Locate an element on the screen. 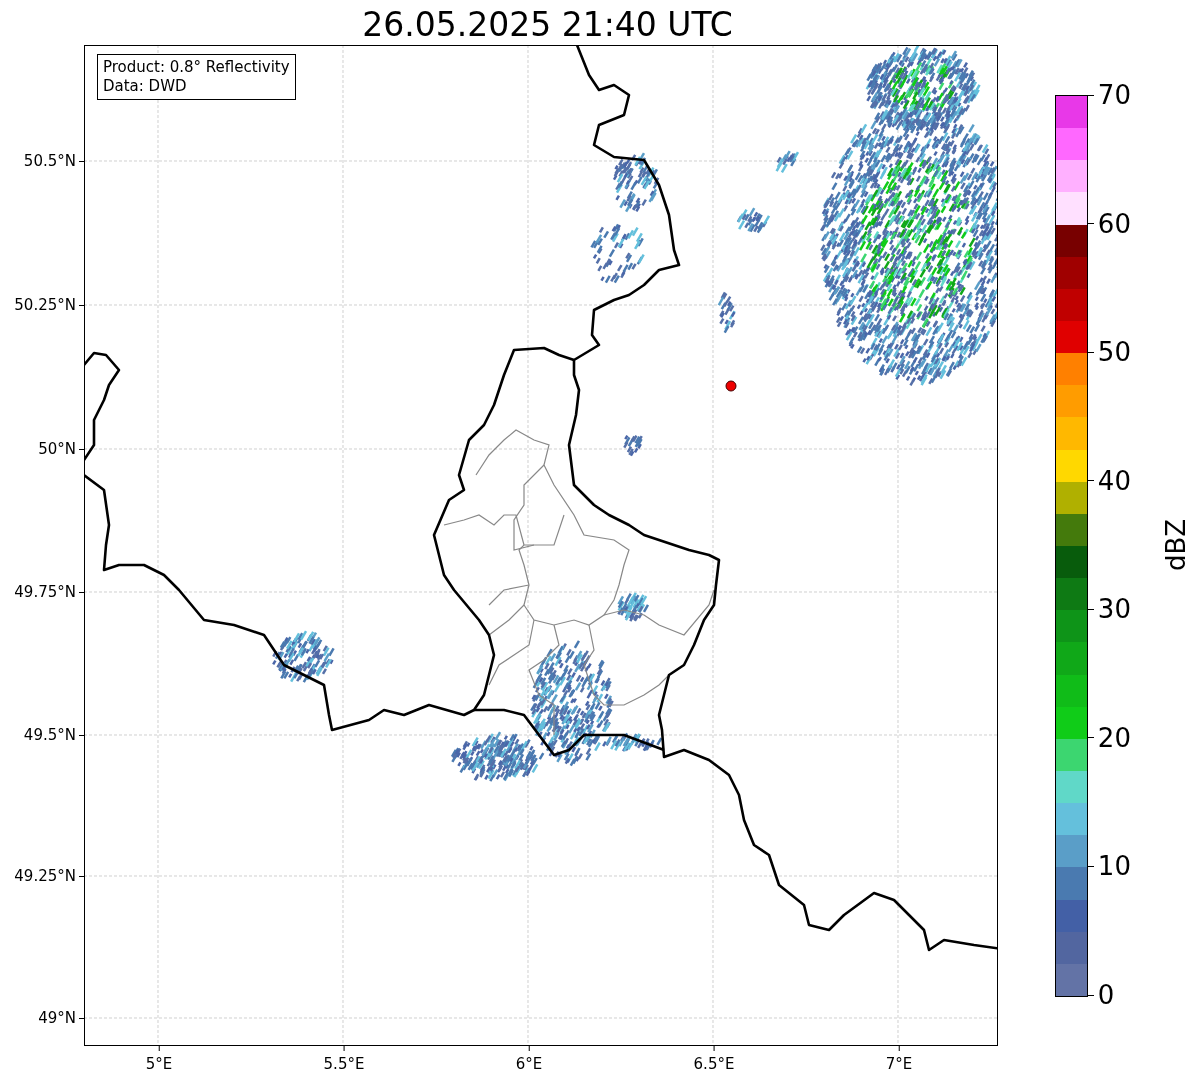 This screenshot has height=1081, width=1202. scale-tick-label: 40 is located at coordinates (1114, 480).